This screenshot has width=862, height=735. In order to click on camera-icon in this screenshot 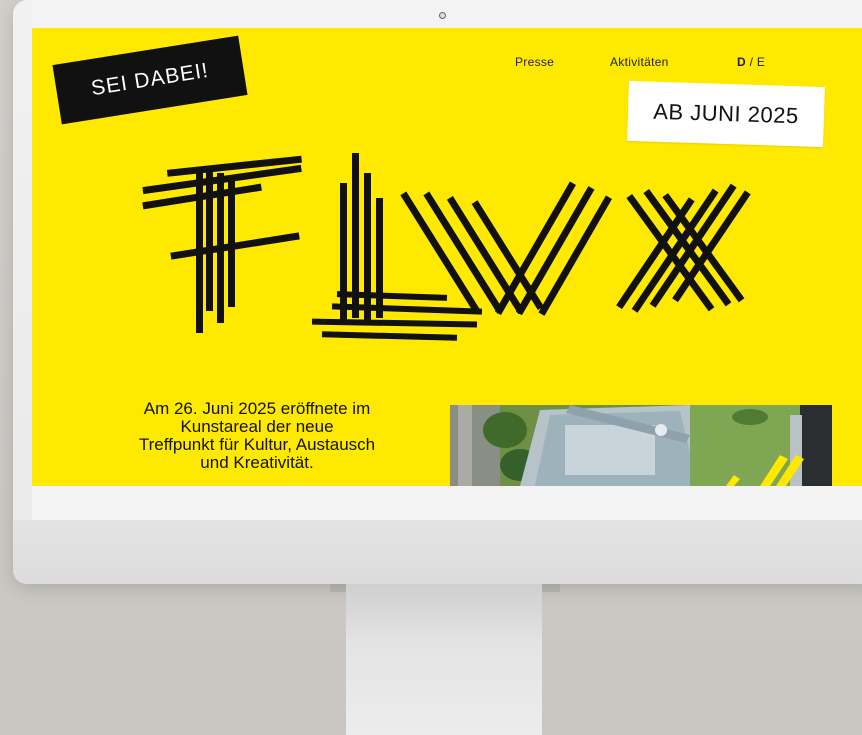, I will do `click(442, 15)`.